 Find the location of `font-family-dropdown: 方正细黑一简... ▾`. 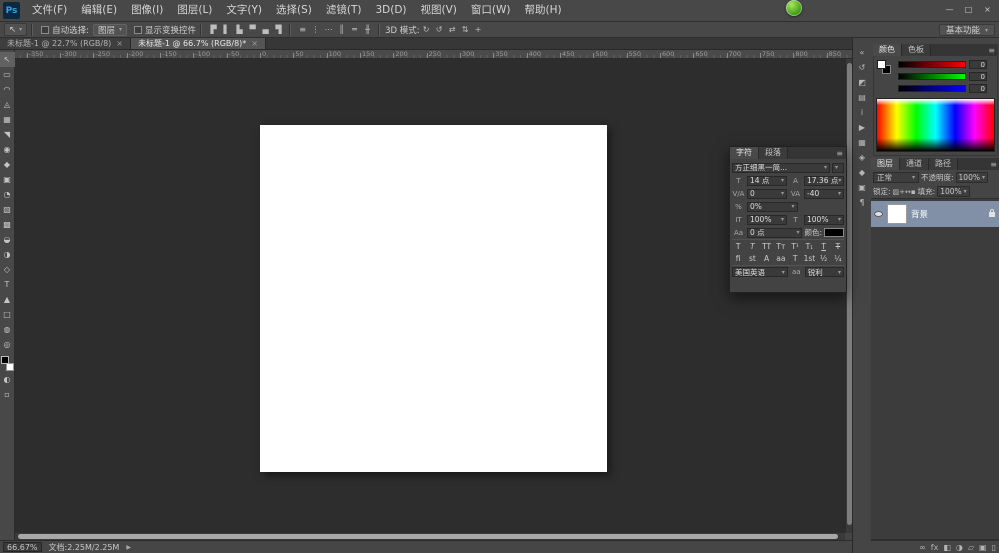

font-family-dropdown: 方正细黑一简... ▾ is located at coordinates (781, 167).